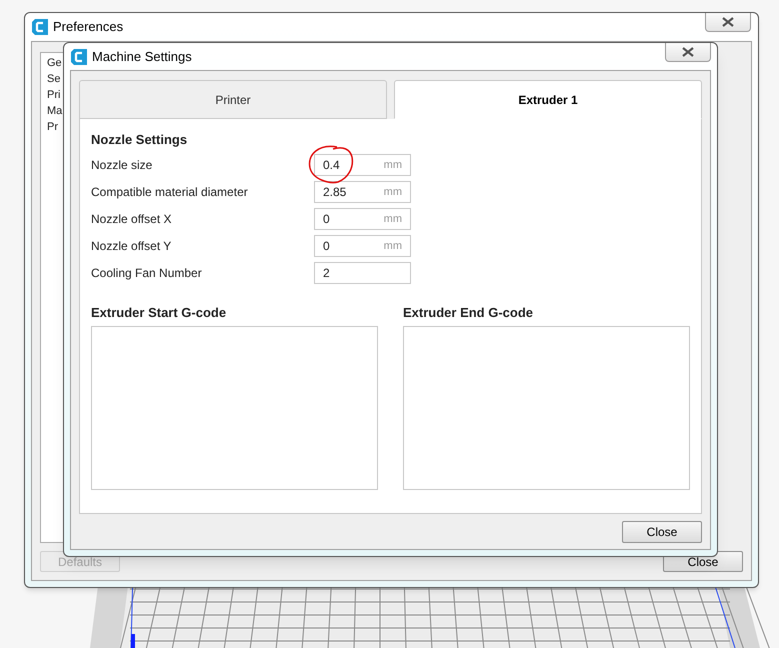 The height and width of the screenshot is (648, 779). I want to click on gcode-title: Extruder End G-code, so click(468, 313).